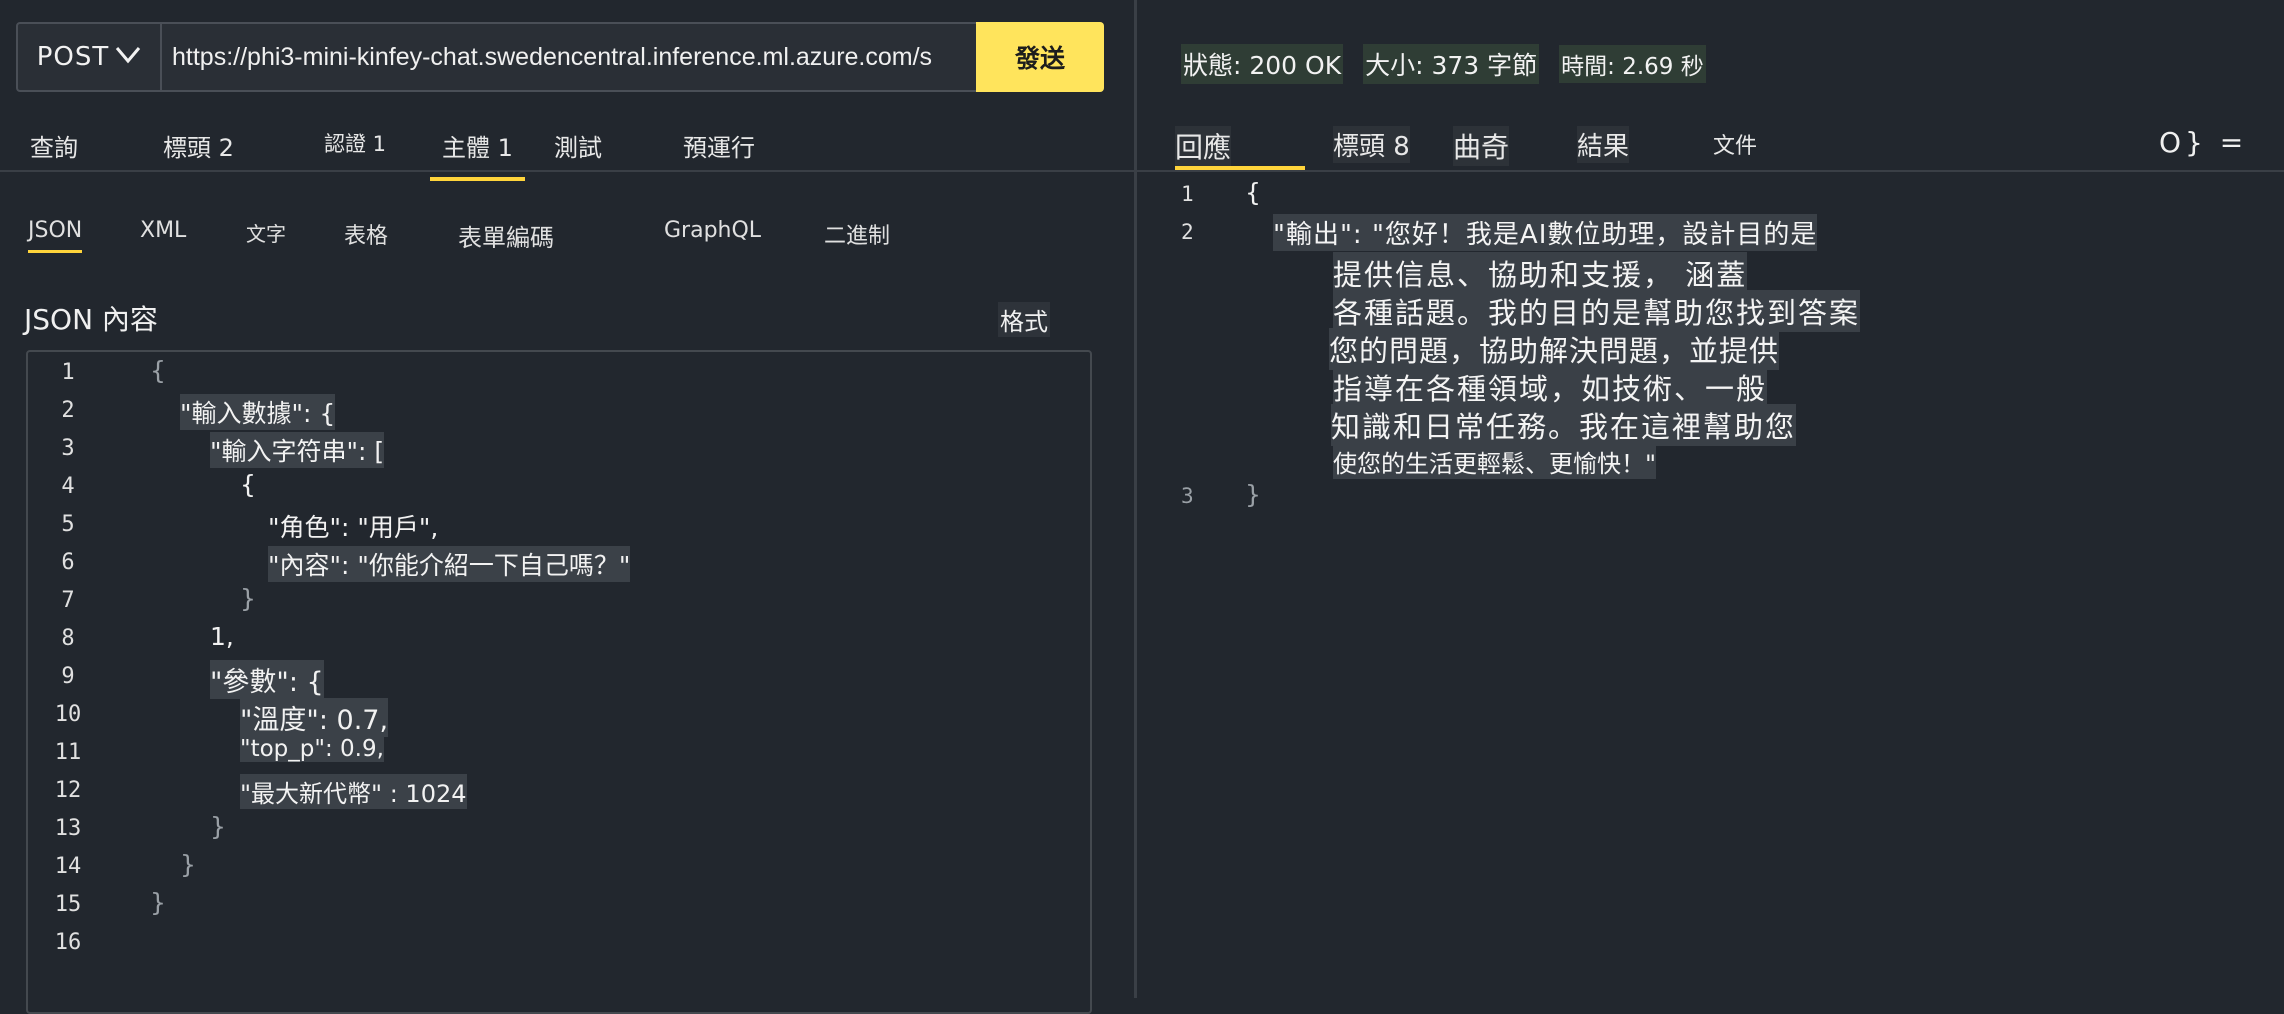 This screenshot has height=1014, width=2284. I want to click on code-line: "最大新代幣" : 1024, so click(353, 791).